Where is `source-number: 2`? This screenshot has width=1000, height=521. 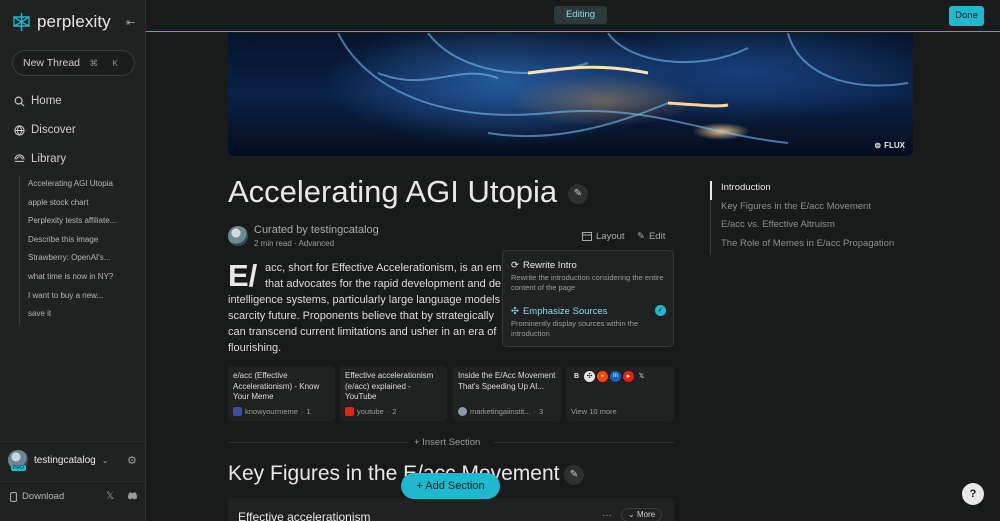
source-number: 2 is located at coordinates (394, 411).